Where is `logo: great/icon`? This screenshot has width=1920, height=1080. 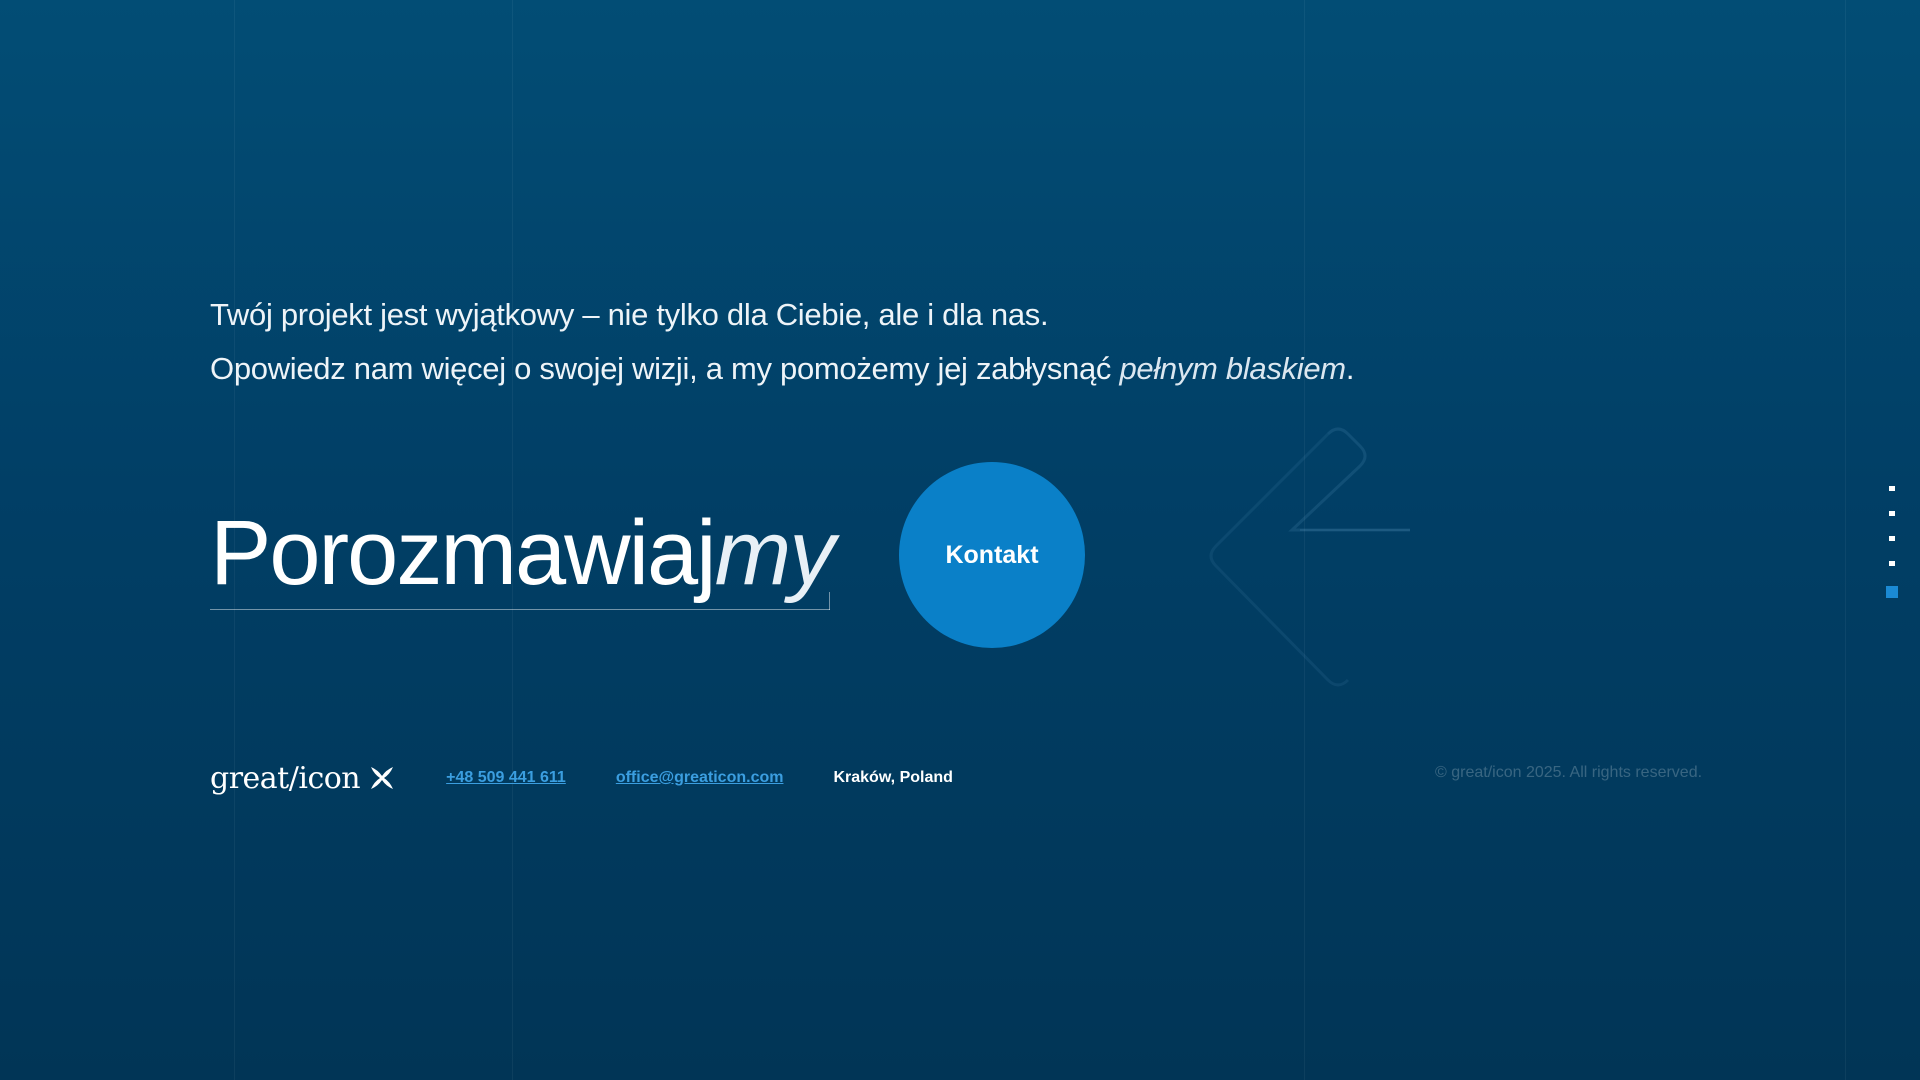 logo: great/icon is located at coordinates (303, 778).